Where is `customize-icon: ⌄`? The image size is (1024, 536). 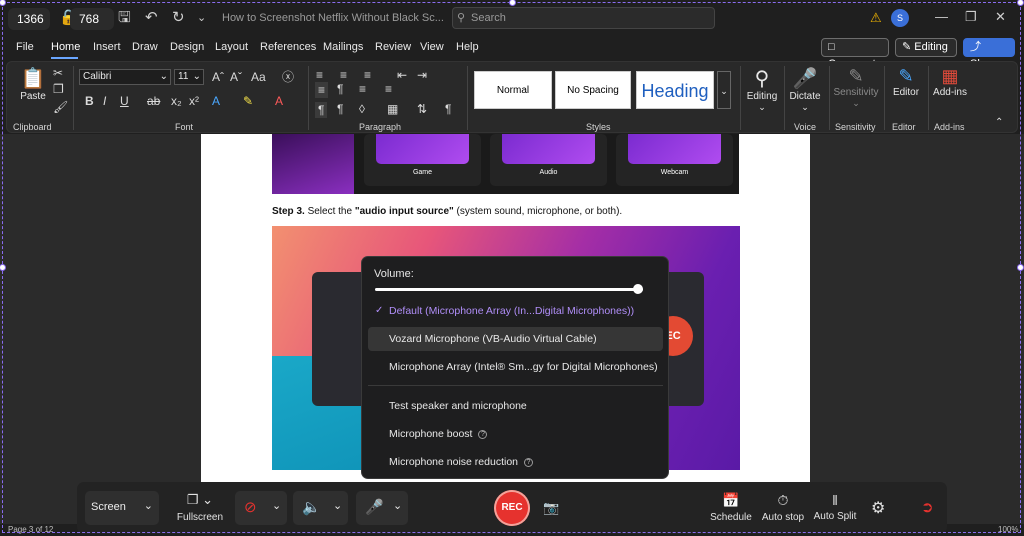 customize-icon: ⌄ is located at coordinates (201, 18).